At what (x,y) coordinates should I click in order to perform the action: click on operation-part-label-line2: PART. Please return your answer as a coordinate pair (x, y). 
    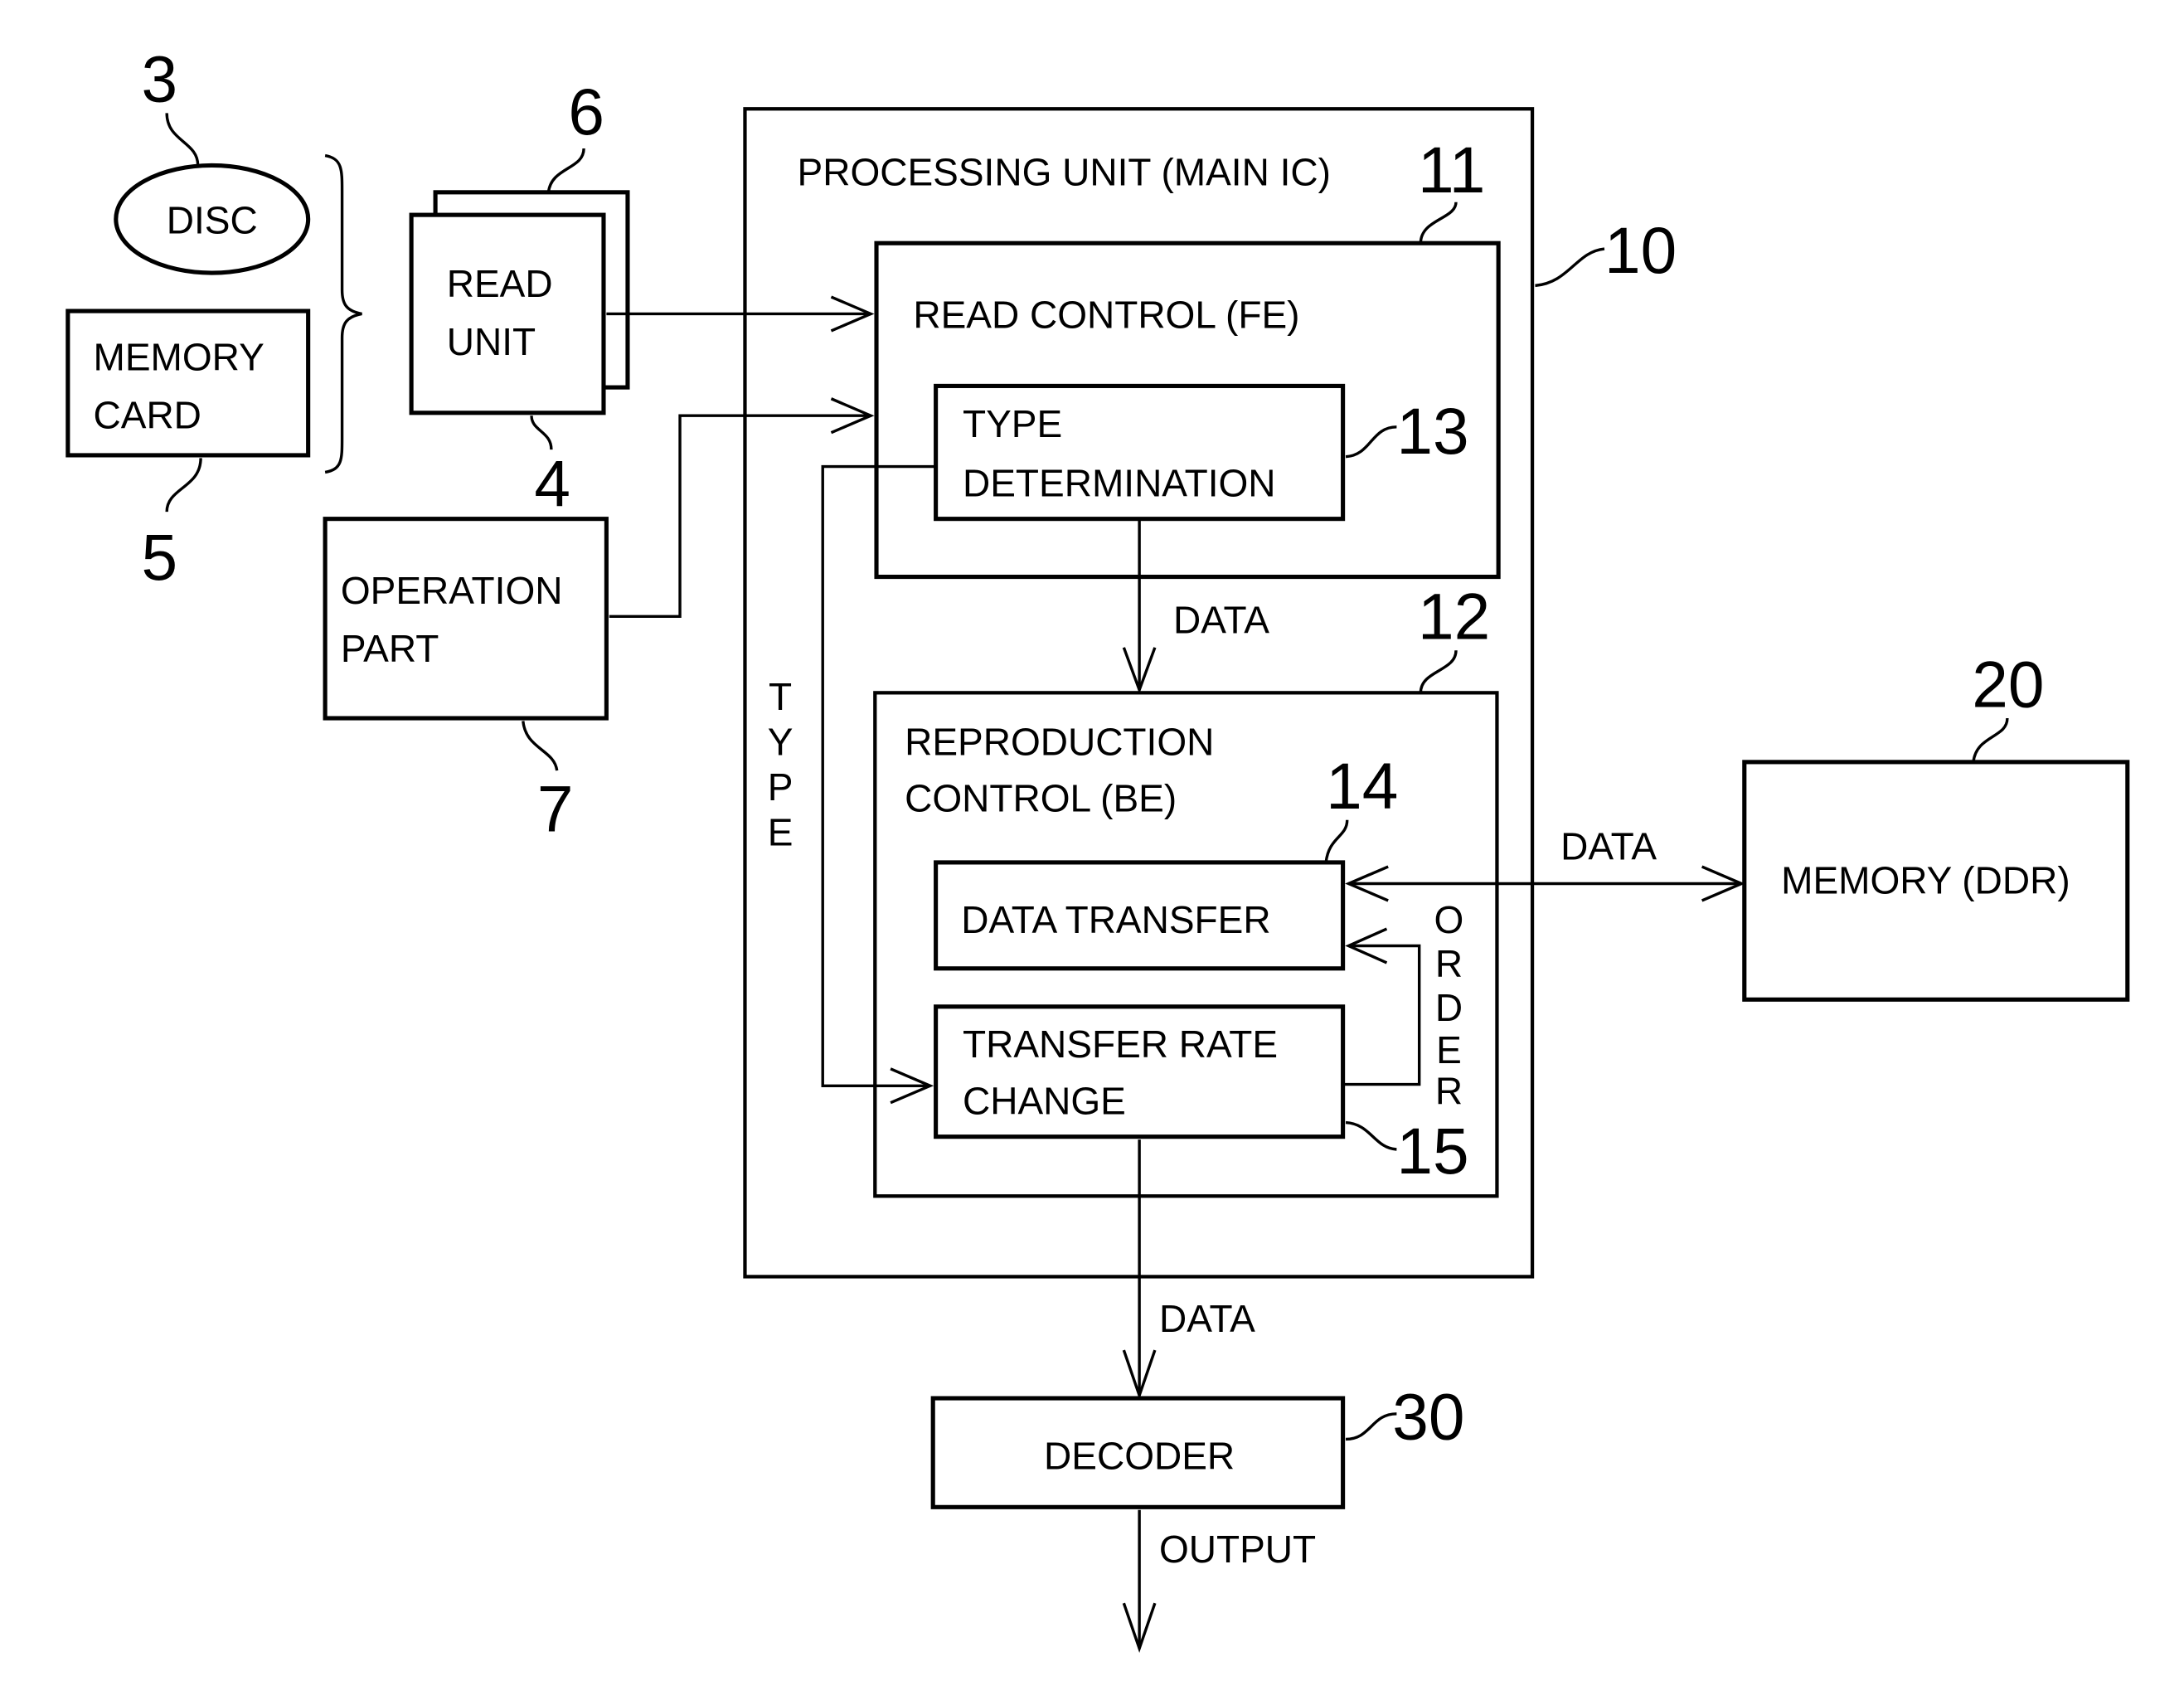
    Looking at the image, I should click on (390, 648).